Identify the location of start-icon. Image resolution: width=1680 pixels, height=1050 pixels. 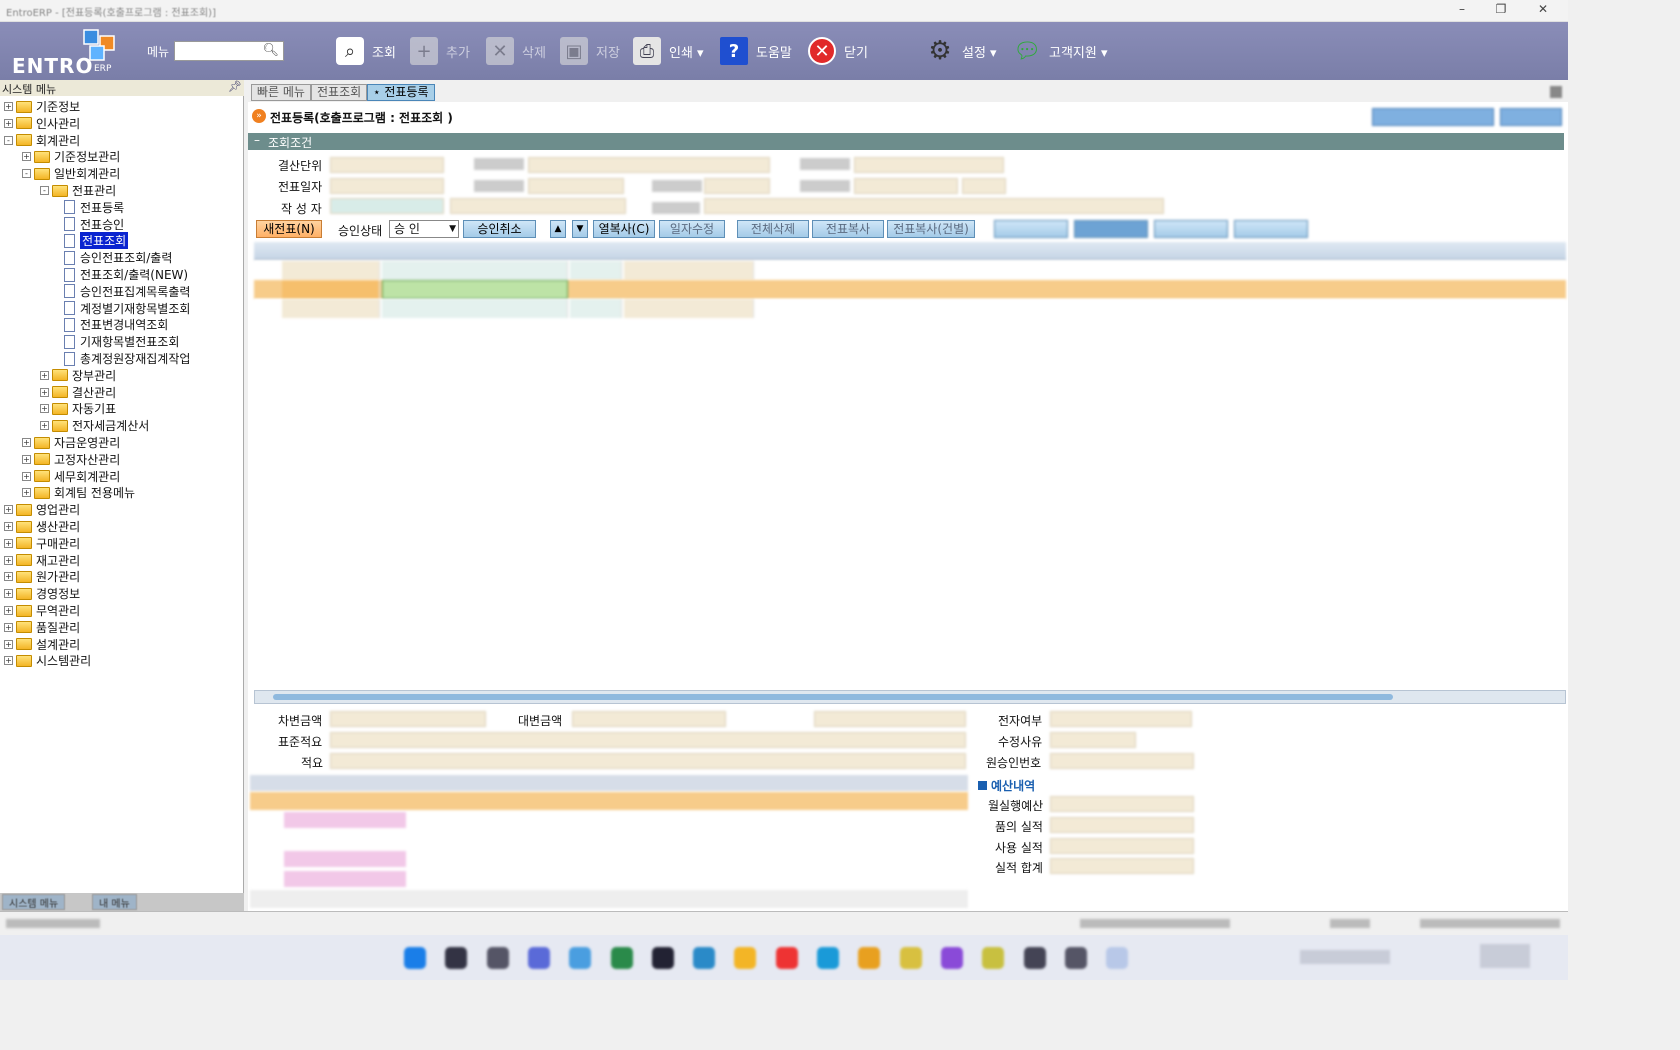
(415, 958).